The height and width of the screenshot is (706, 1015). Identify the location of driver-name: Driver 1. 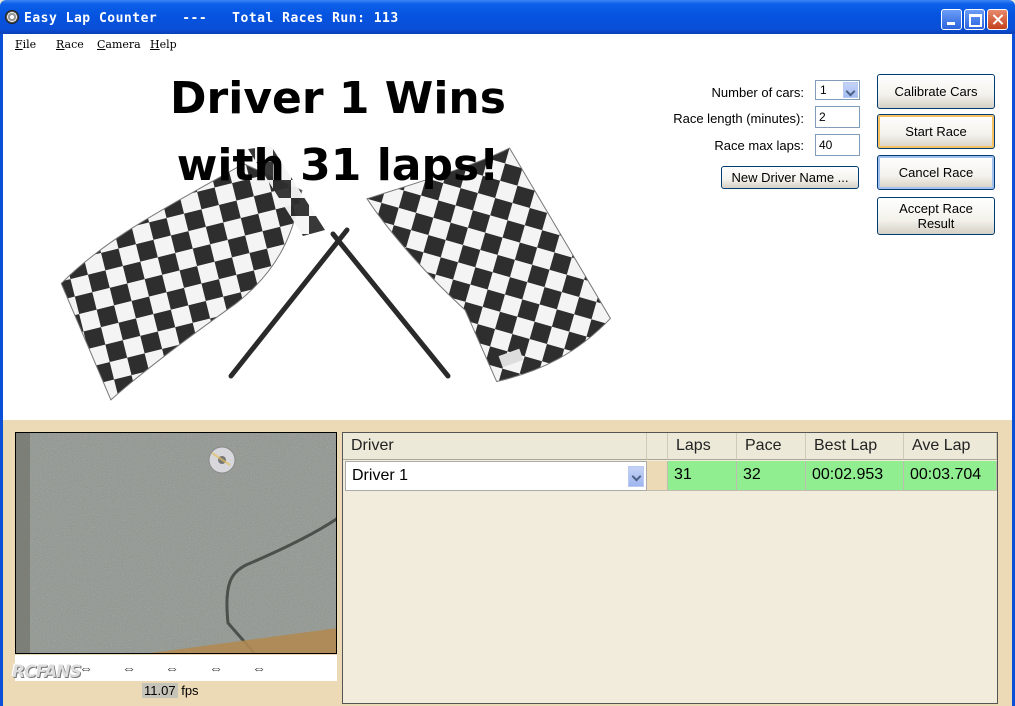
(380, 475).